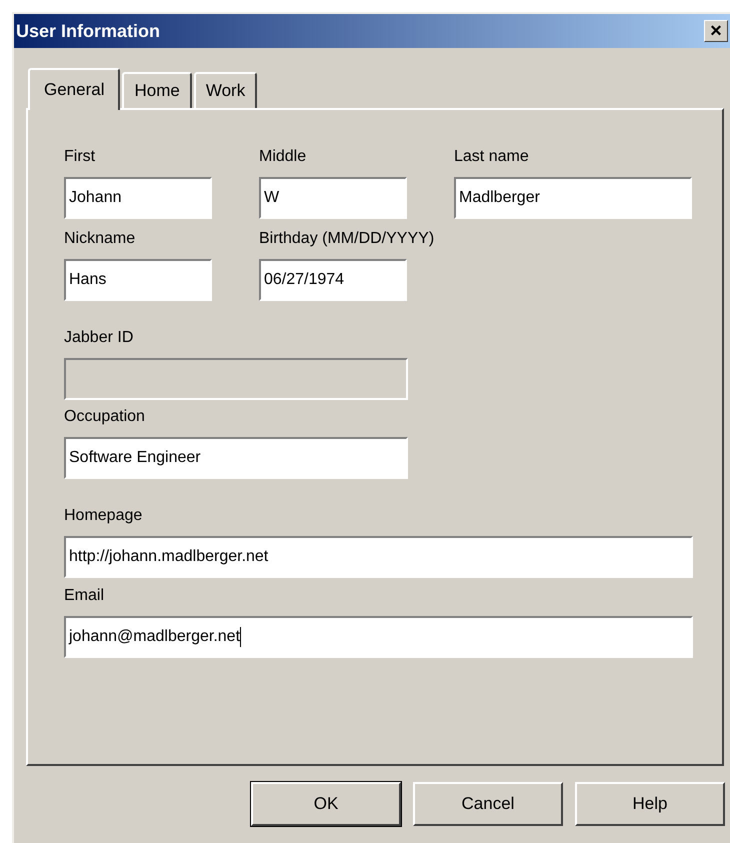 This screenshot has width=730, height=843. I want to click on input-field: johann@madlberger.net, so click(378, 637).